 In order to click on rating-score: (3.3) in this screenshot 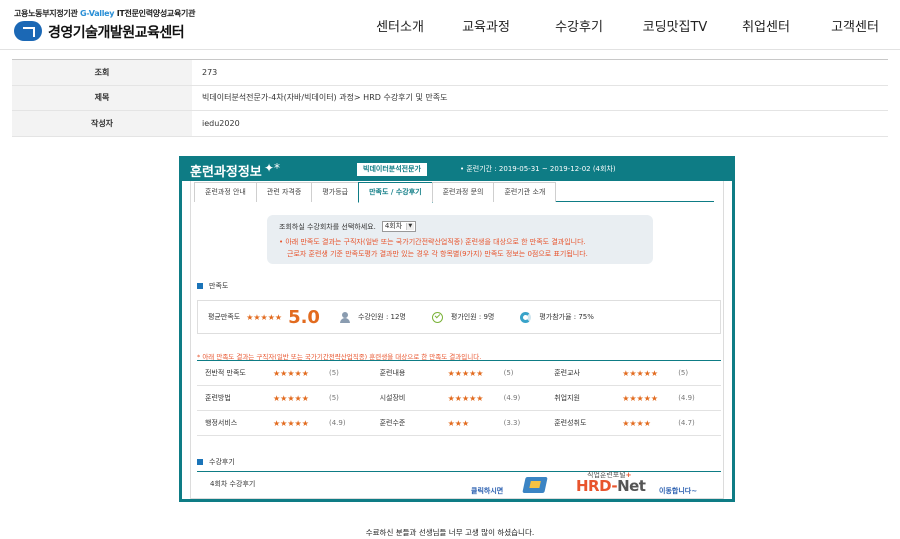, I will do `click(512, 423)`.